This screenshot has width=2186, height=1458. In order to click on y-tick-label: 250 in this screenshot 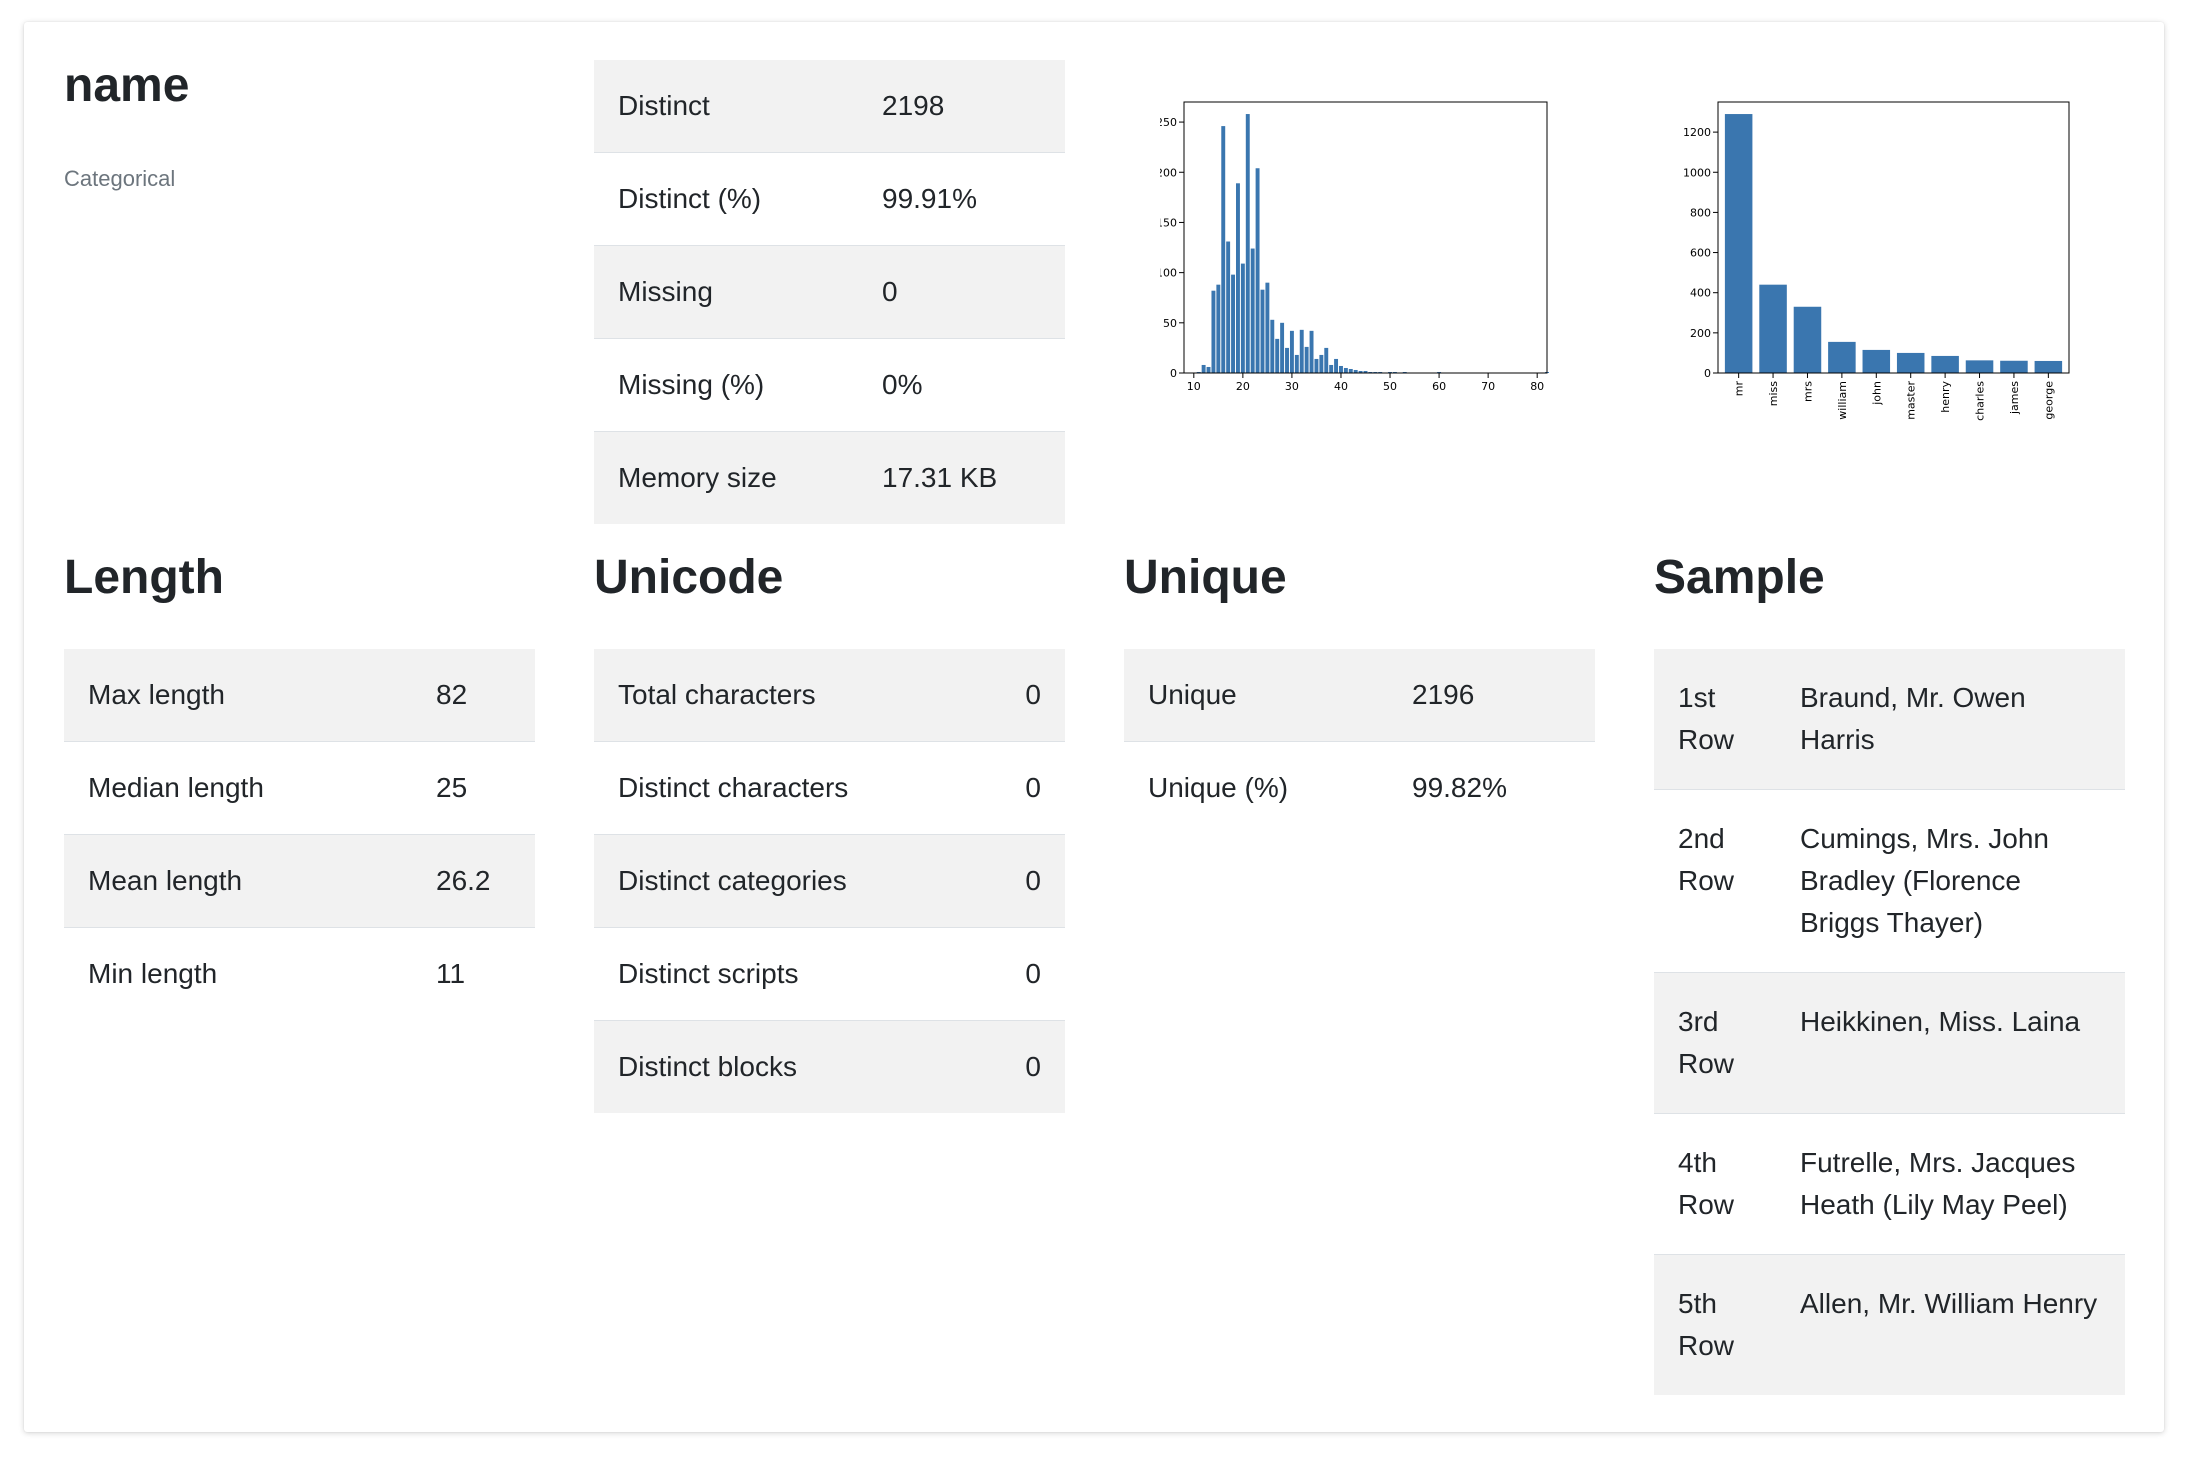, I will do `click(1168, 122)`.